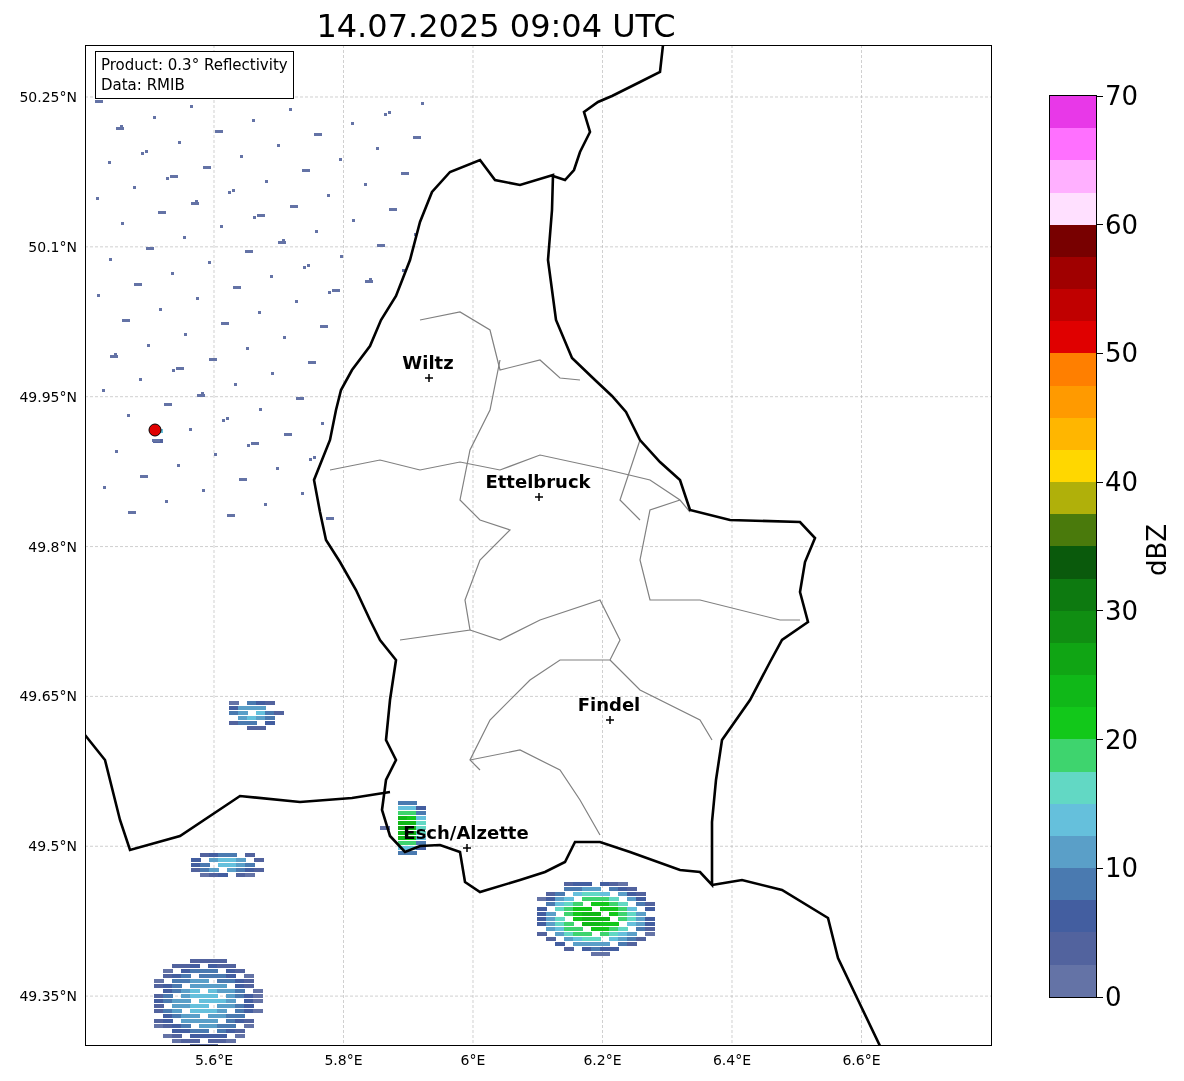  What do you see at coordinates (1122, 482) in the screenshot?
I see `colorbar-tick-label: 40` at bounding box center [1122, 482].